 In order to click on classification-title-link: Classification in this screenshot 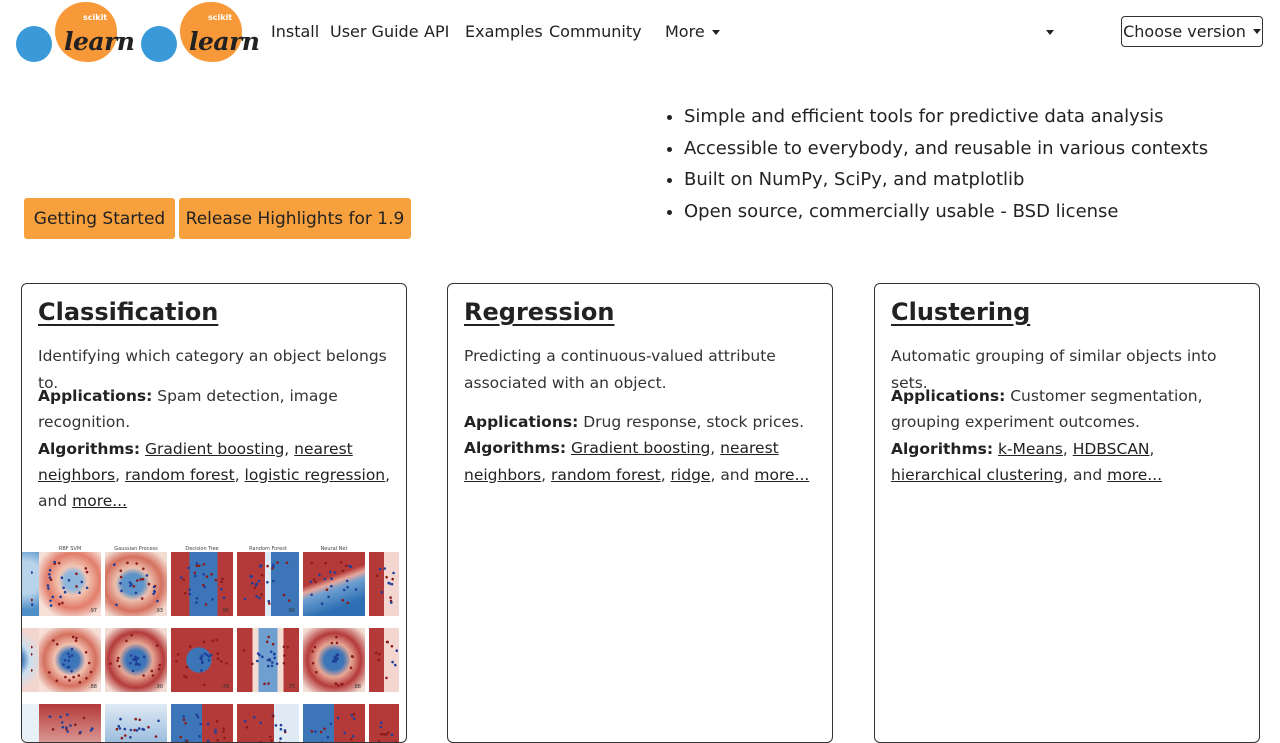, I will do `click(128, 312)`.